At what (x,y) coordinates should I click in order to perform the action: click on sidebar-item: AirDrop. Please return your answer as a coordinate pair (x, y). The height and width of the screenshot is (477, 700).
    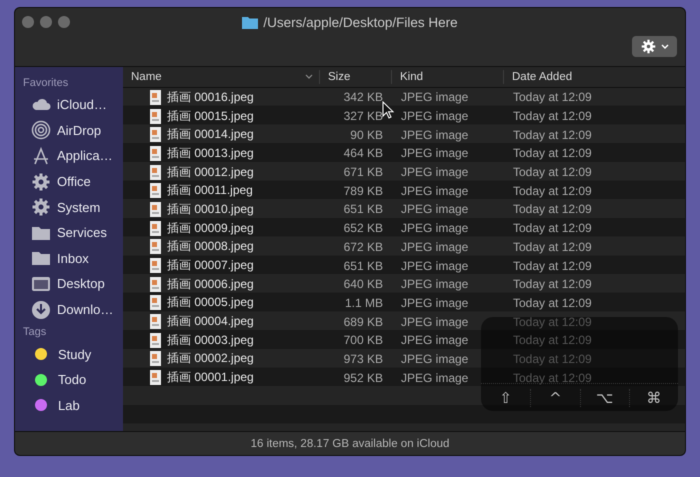
    Looking at the image, I should click on (69, 131).